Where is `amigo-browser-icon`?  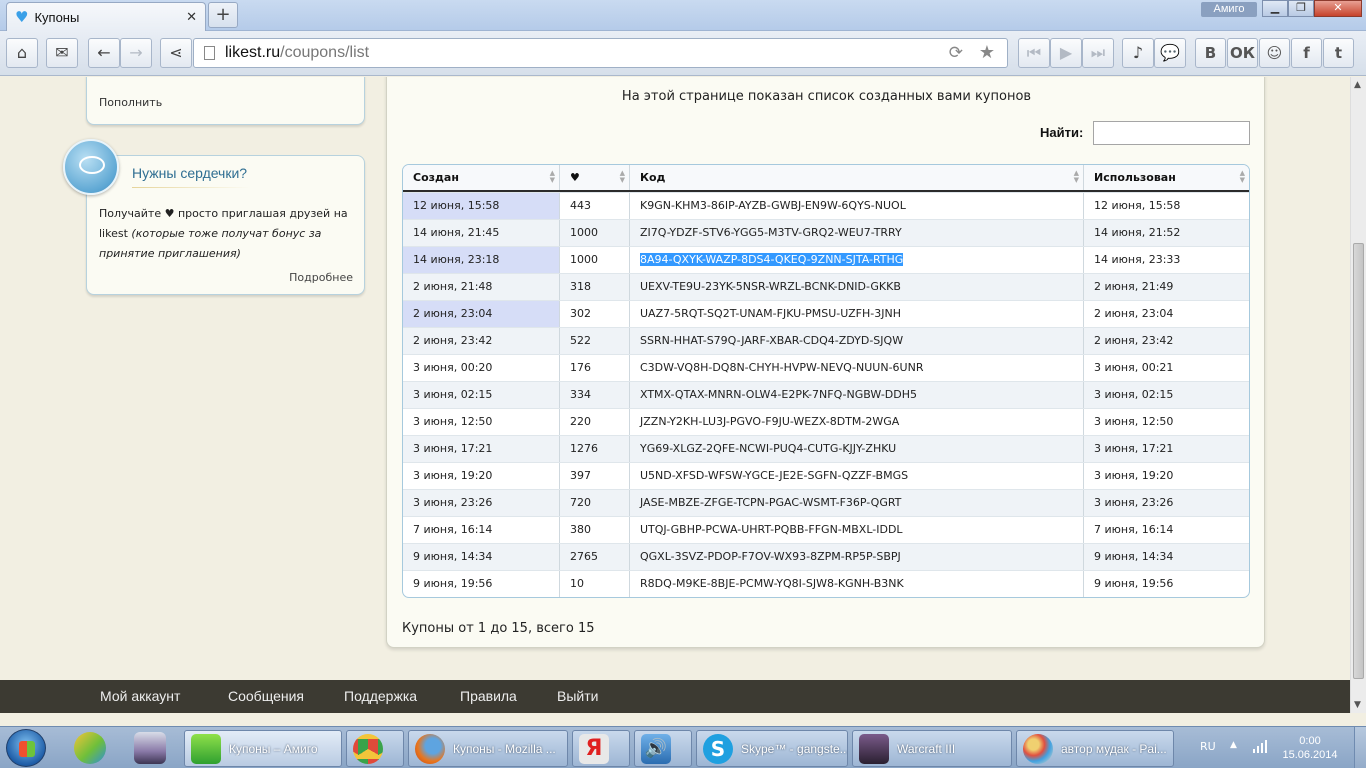
amigo-browser-icon is located at coordinates (90, 748).